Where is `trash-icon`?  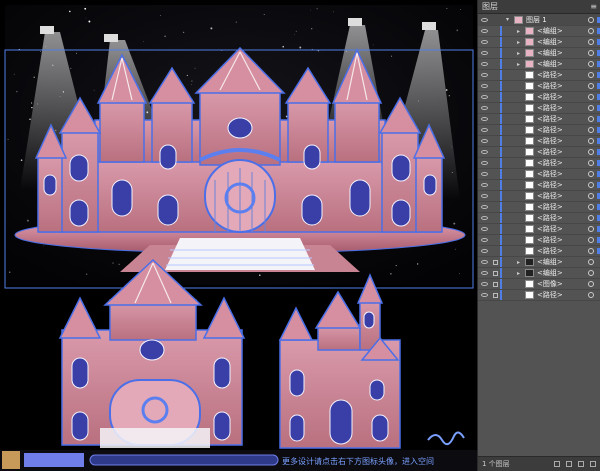 trash-icon is located at coordinates (593, 464).